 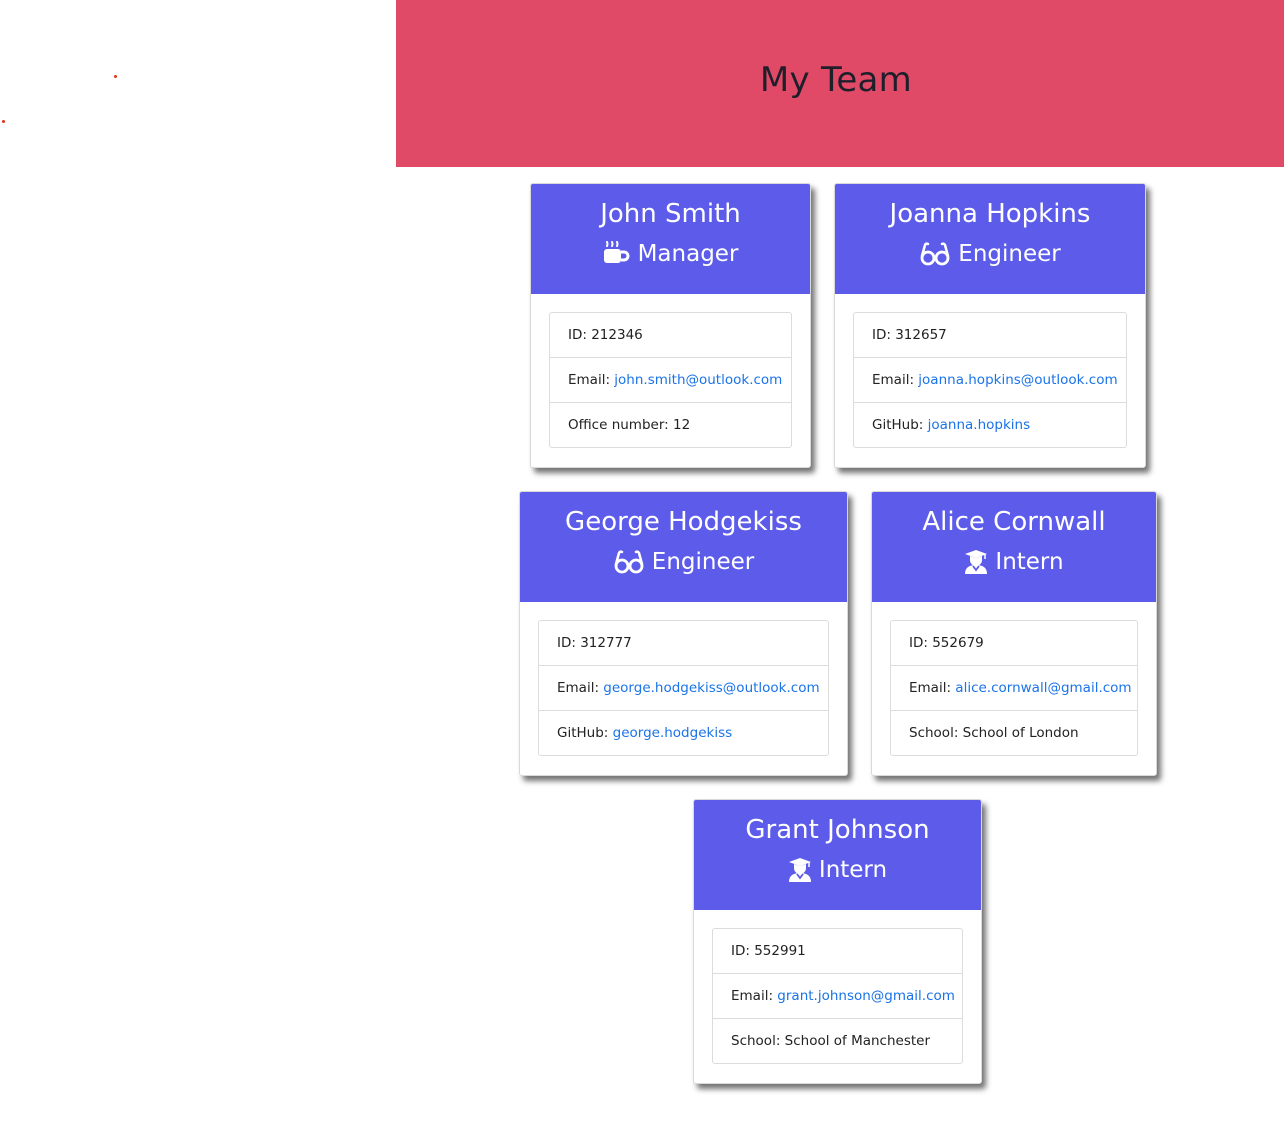 What do you see at coordinates (958, 643) in the screenshot?
I see `id-value: 552679` at bounding box center [958, 643].